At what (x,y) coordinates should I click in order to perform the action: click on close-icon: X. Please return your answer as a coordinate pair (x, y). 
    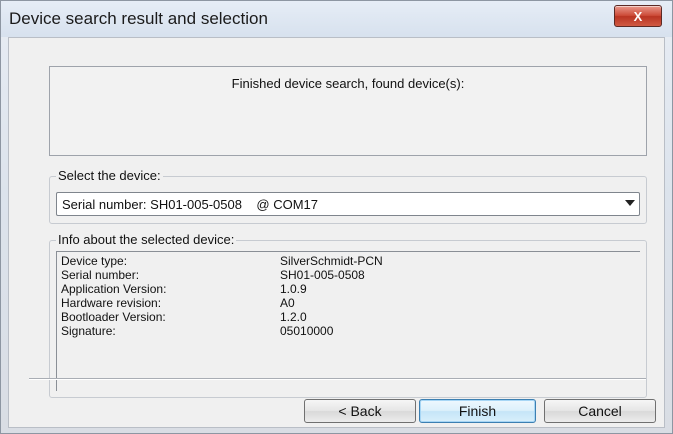
    Looking at the image, I should click on (638, 16).